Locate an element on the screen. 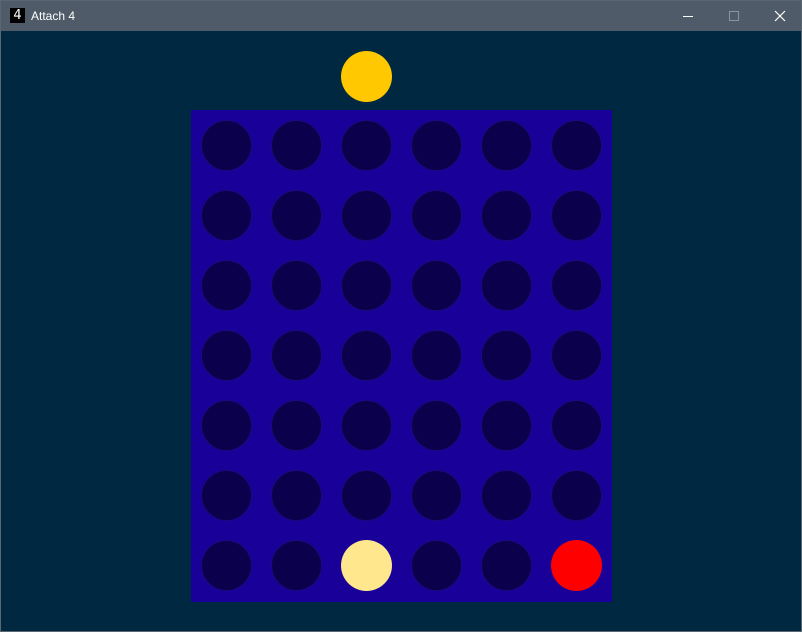  minimize-button is located at coordinates (688, 16).